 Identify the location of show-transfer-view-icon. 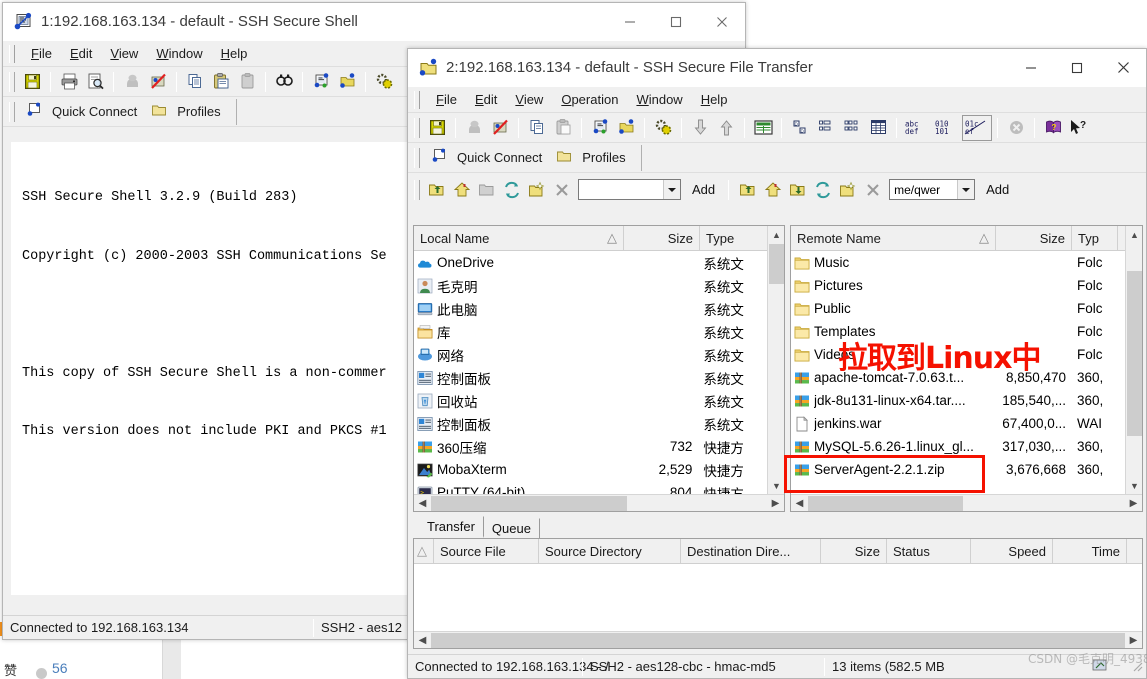
(763, 128).